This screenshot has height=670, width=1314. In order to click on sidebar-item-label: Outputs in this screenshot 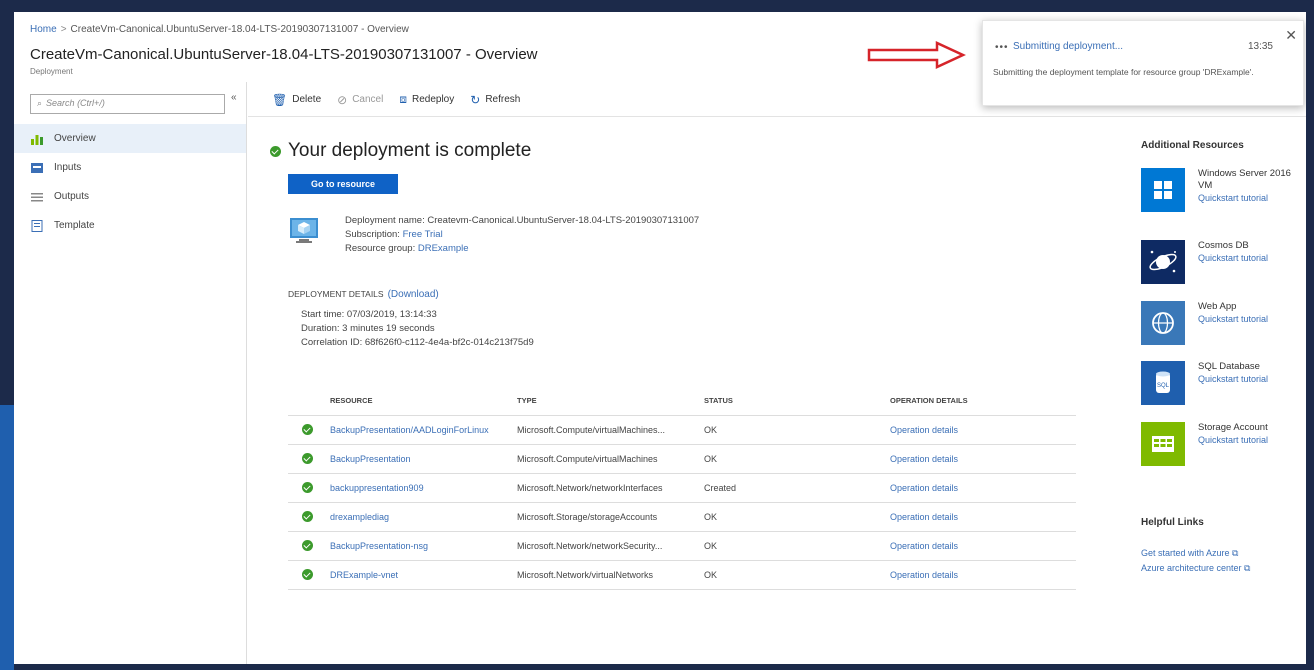, I will do `click(72, 196)`.